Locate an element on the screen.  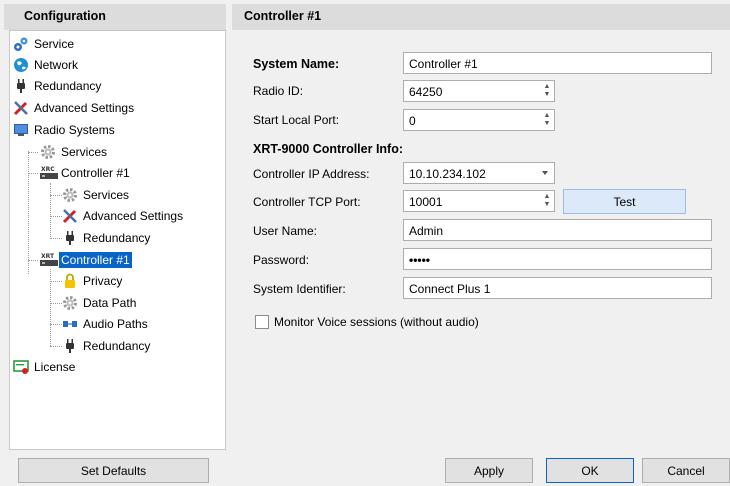
tree-item-label: Radio Systems is located at coordinates (74, 130).